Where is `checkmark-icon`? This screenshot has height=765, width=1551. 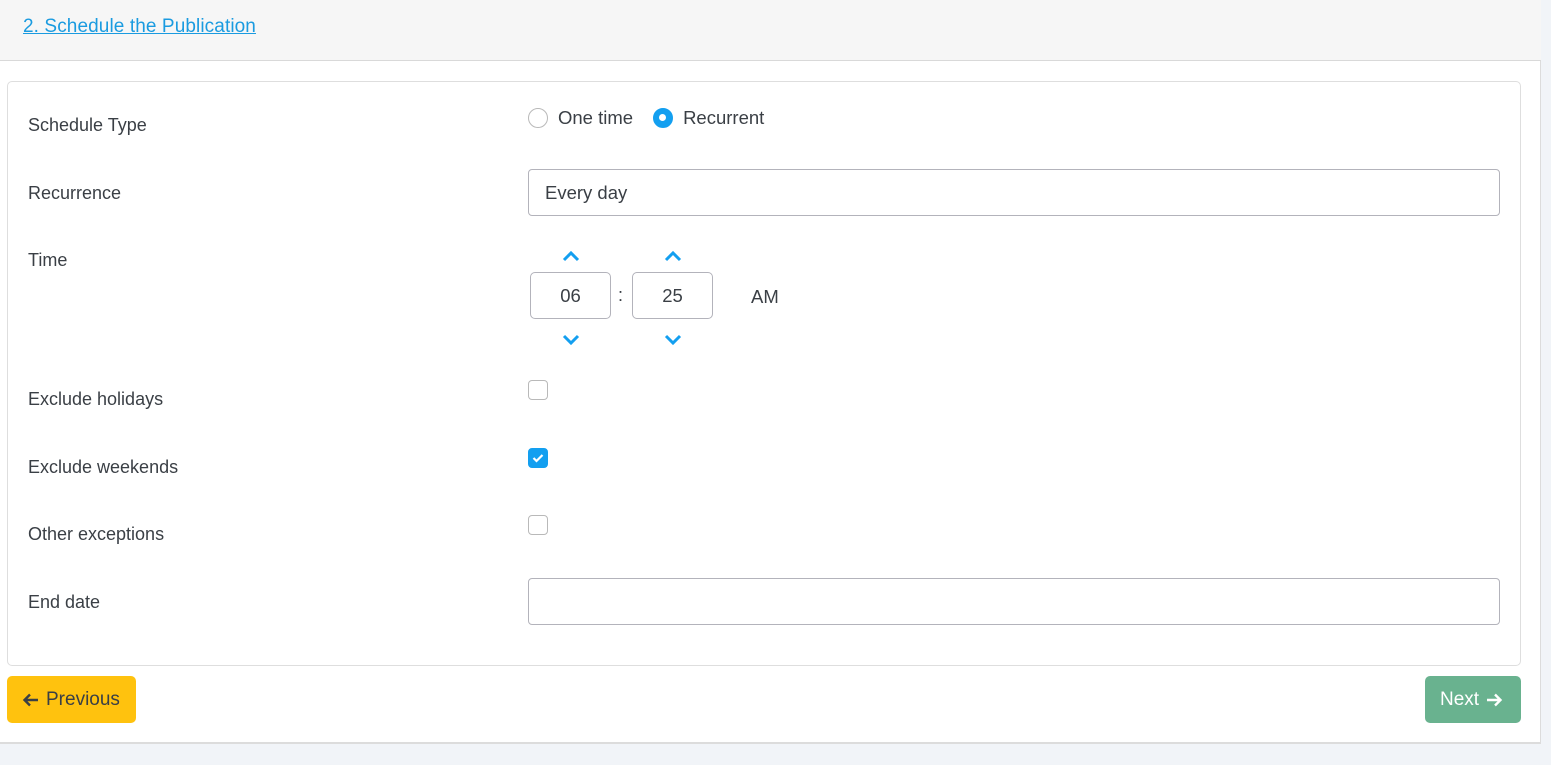 checkmark-icon is located at coordinates (538, 458).